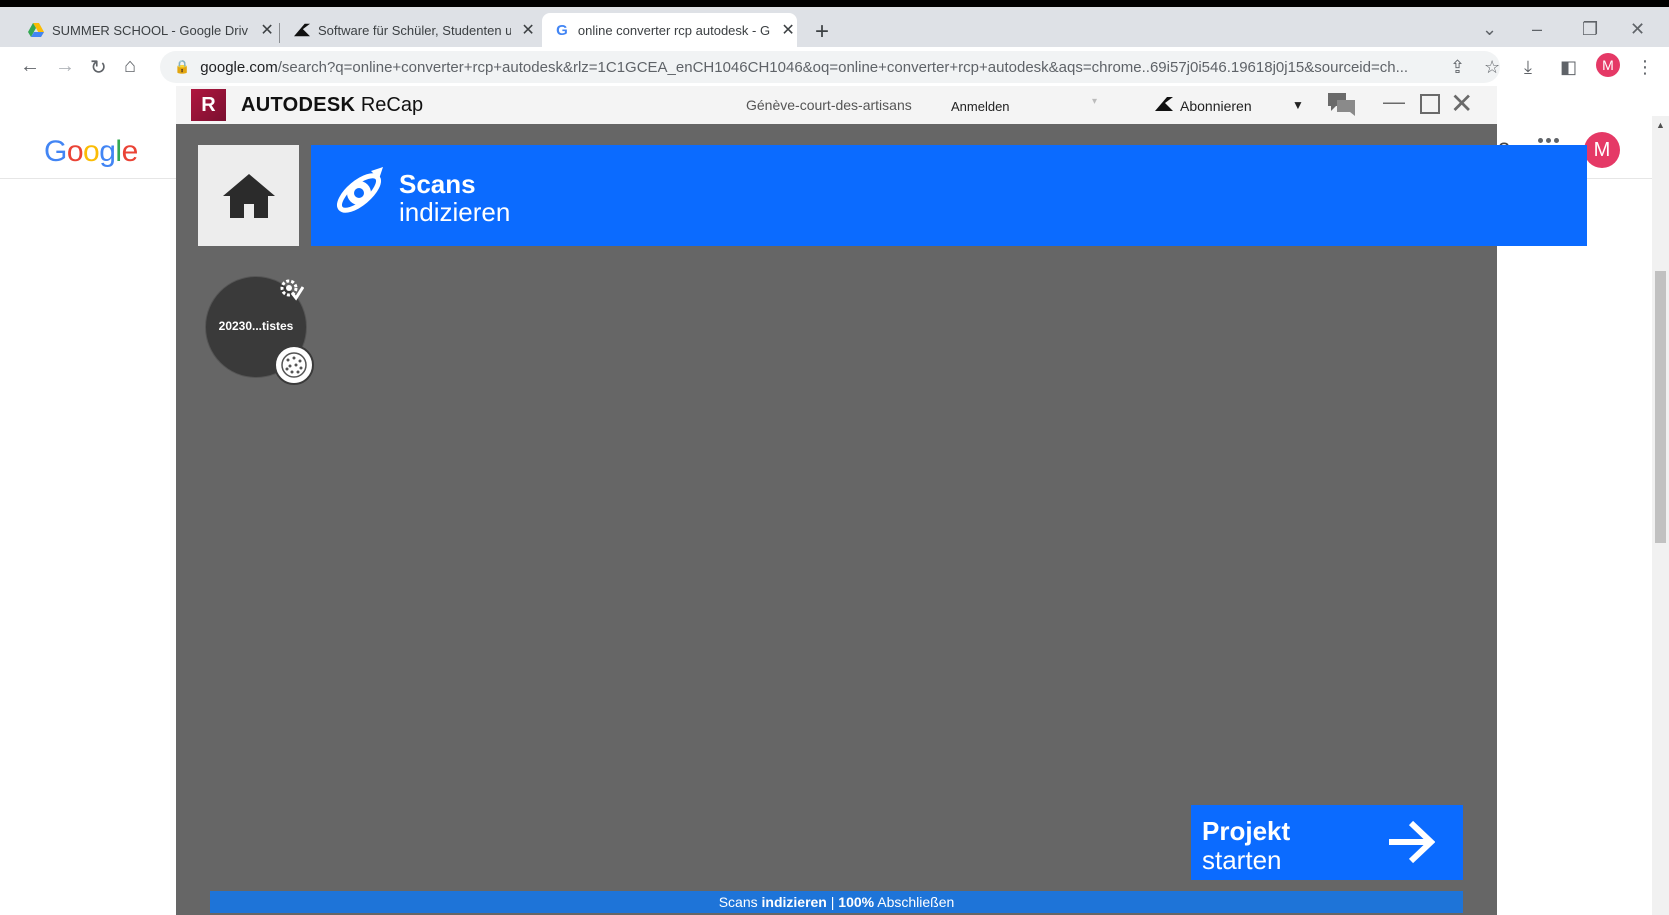 The height and width of the screenshot is (915, 1669). What do you see at coordinates (36, 30) in the screenshot?
I see `google-drive-icon` at bounding box center [36, 30].